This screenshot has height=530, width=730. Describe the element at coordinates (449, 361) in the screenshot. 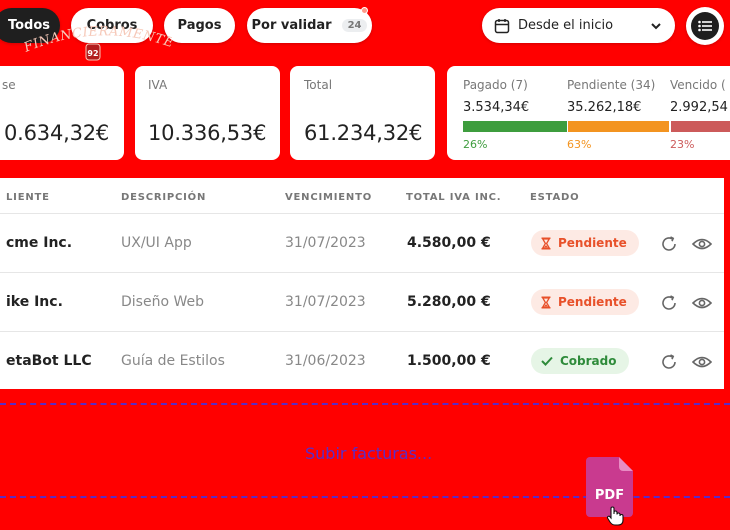

I see `row-total: 1.500,00 €` at that location.